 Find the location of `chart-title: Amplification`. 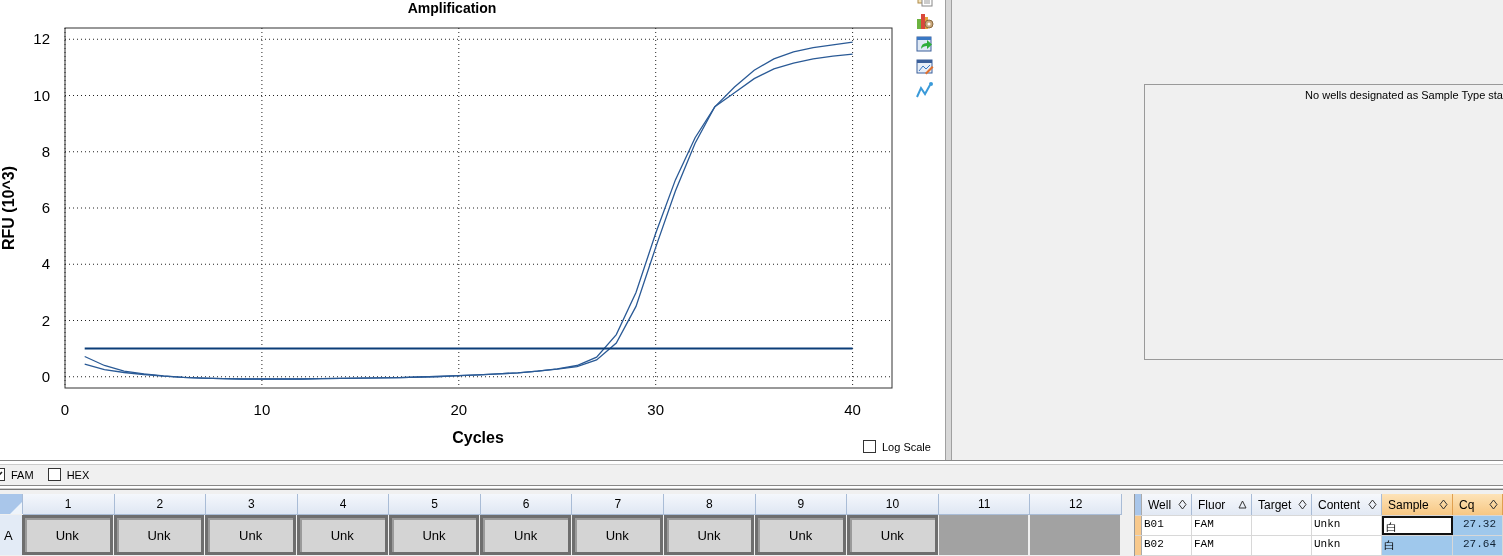

chart-title: Amplification is located at coordinates (452, 8).